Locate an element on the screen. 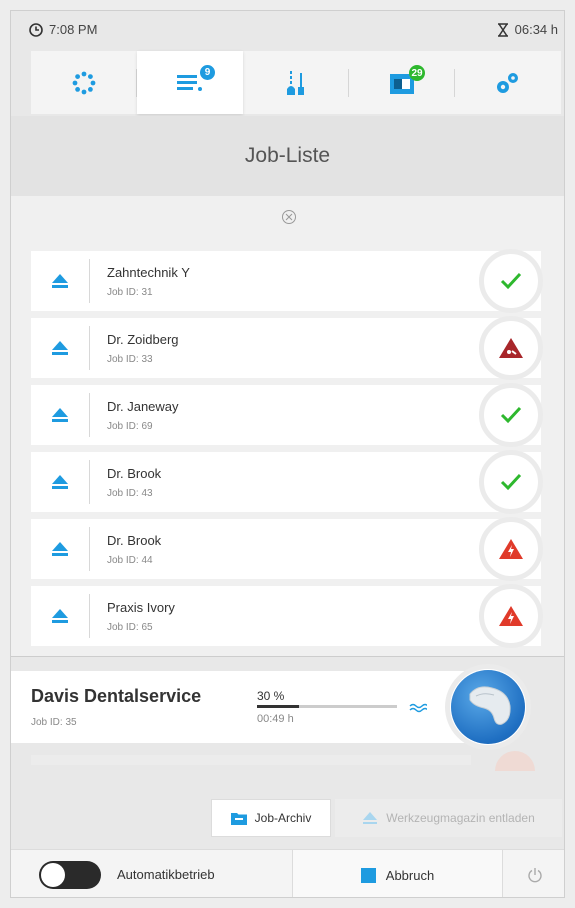  status-bar: 7:08 PM 06:34 h is located at coordinates (287, 30).